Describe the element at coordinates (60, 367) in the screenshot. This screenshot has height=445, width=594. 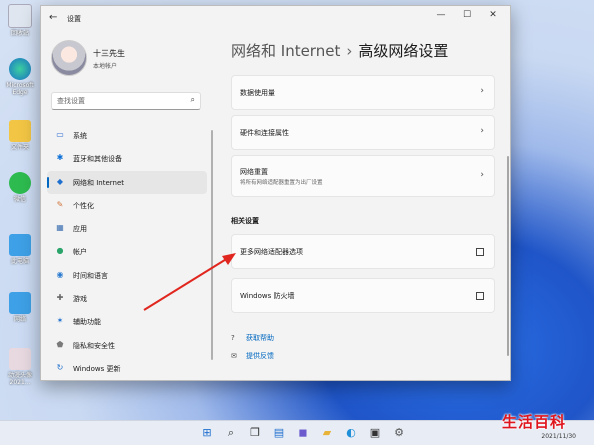
I see `update-icon: ↻` at that location.